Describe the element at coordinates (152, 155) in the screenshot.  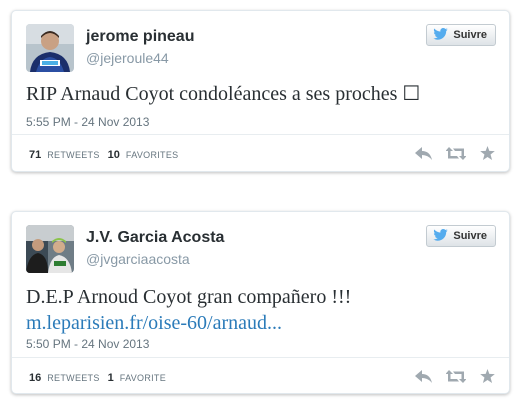
I see `favorites-label: FAVORITES` at that location.